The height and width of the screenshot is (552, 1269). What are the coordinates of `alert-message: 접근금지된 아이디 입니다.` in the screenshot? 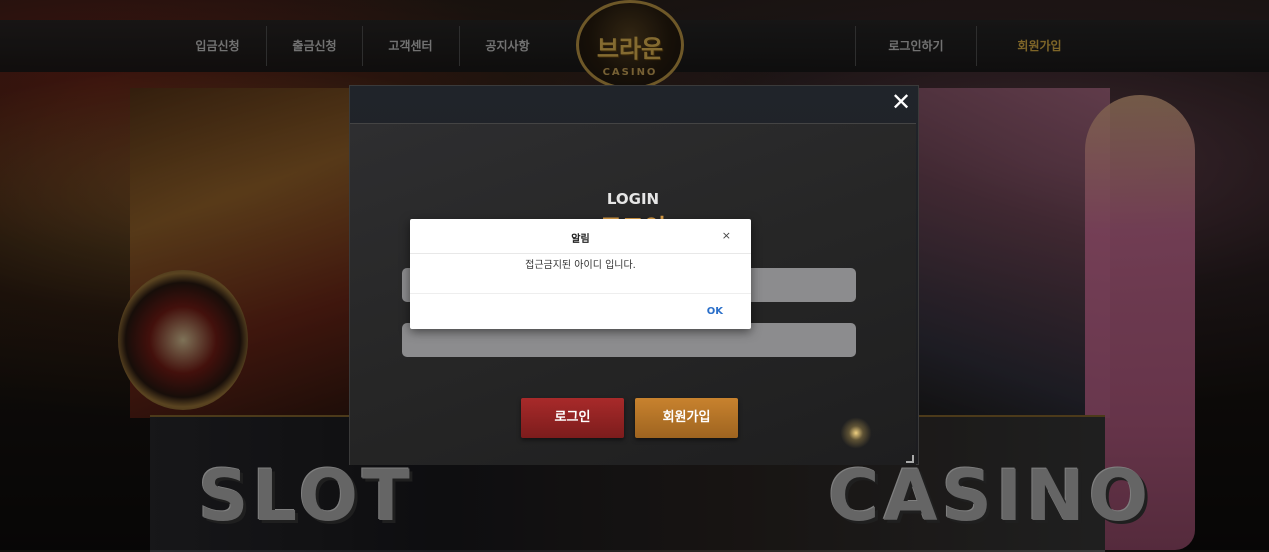 It's located at (580, 265).